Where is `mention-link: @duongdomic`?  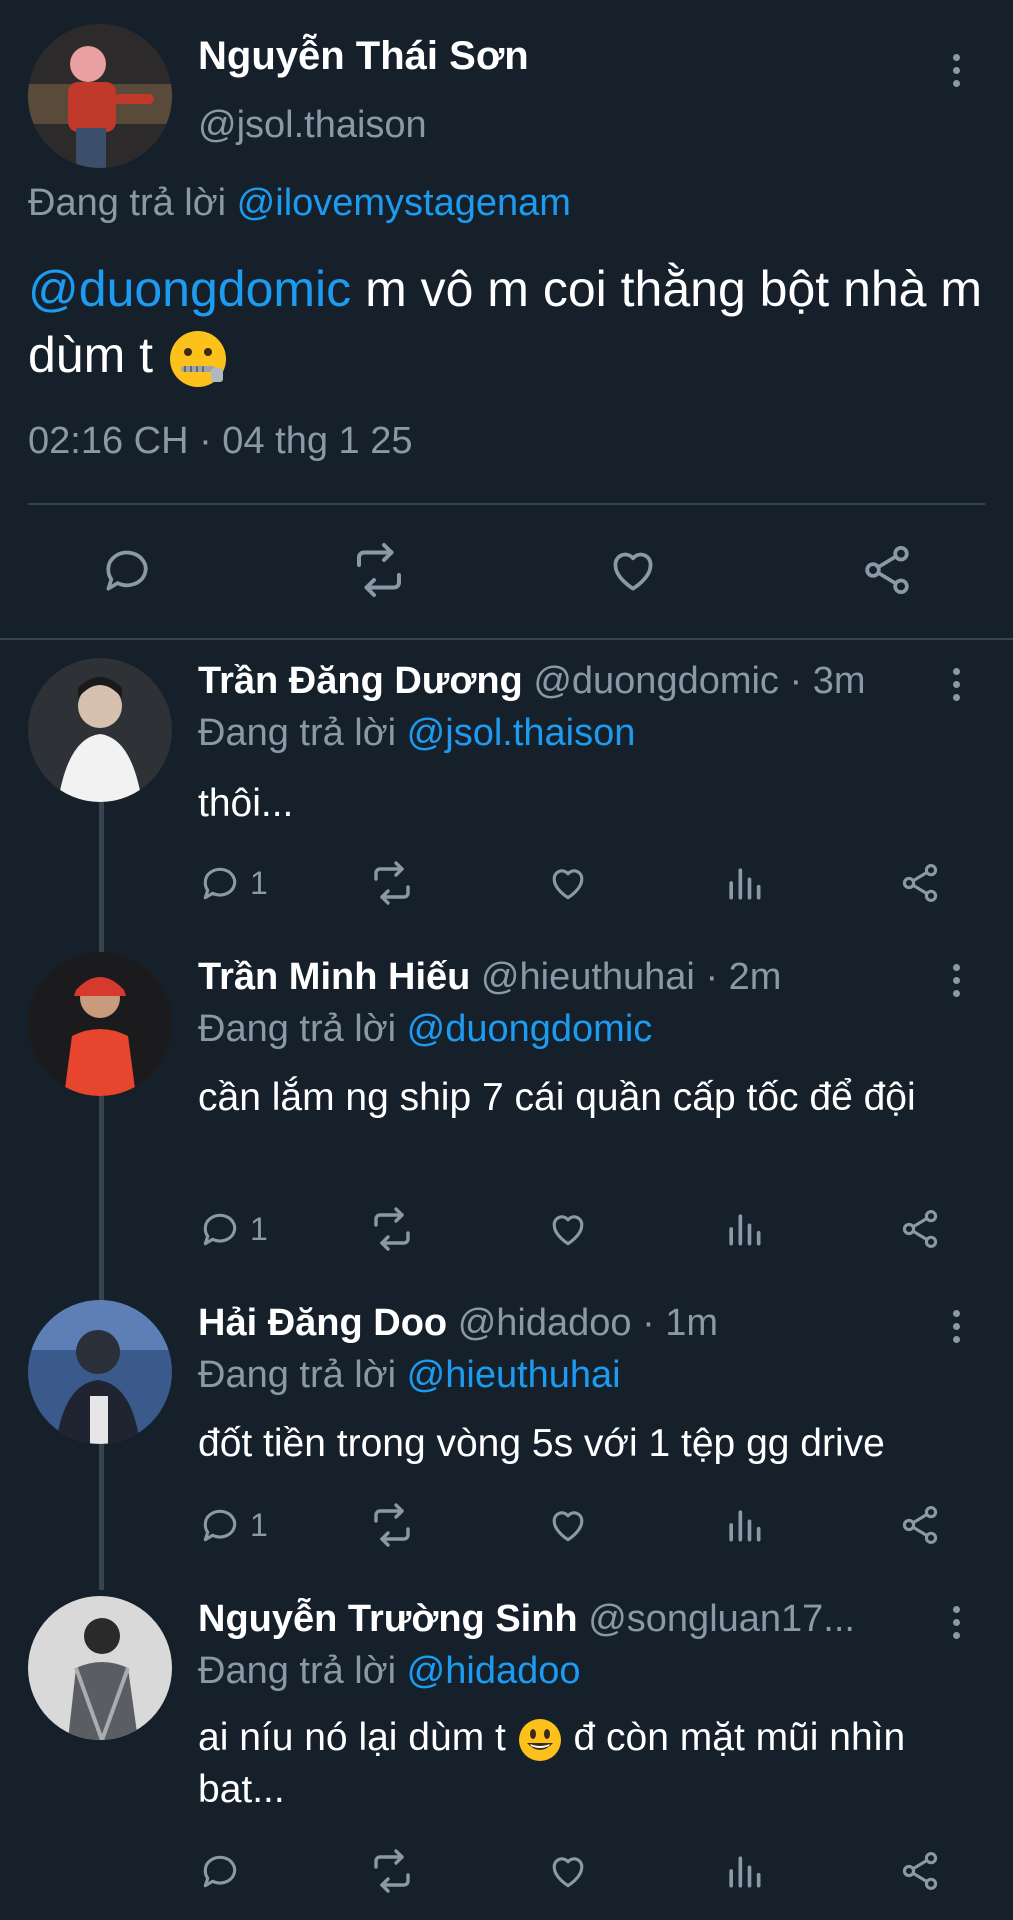 mention-link: @duongdomic is located at coordinates (189, 289).